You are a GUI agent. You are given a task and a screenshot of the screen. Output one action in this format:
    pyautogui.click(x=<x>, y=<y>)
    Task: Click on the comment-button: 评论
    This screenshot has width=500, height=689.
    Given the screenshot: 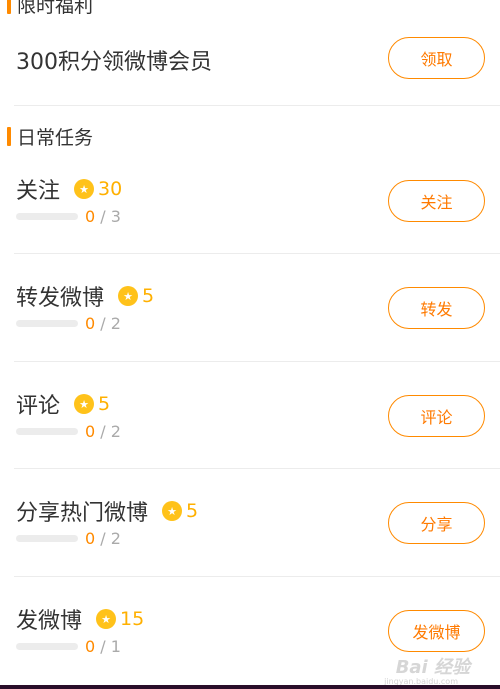 What is the action you would take?
    pyautogui.click(x=436, y=416)
    